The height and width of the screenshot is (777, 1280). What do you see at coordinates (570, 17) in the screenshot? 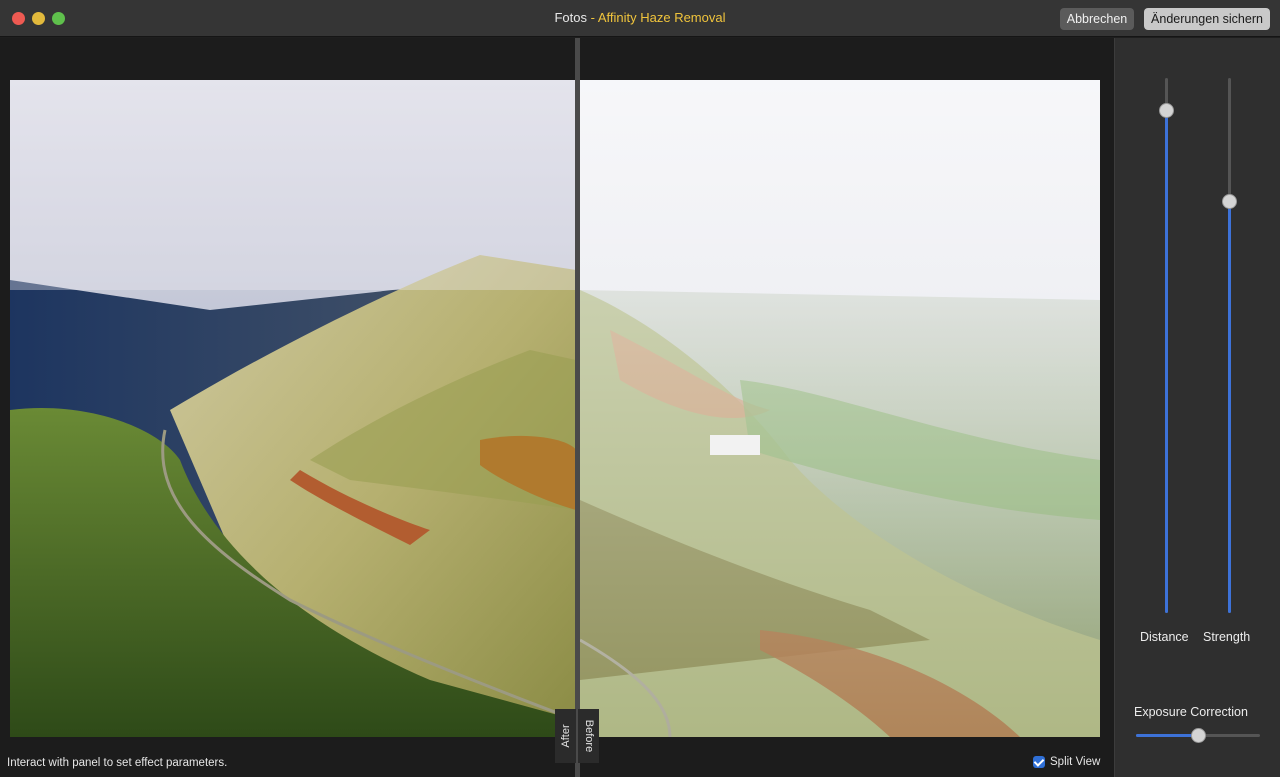
I see `app-name: Fotos` at bounding box center [570, 17].